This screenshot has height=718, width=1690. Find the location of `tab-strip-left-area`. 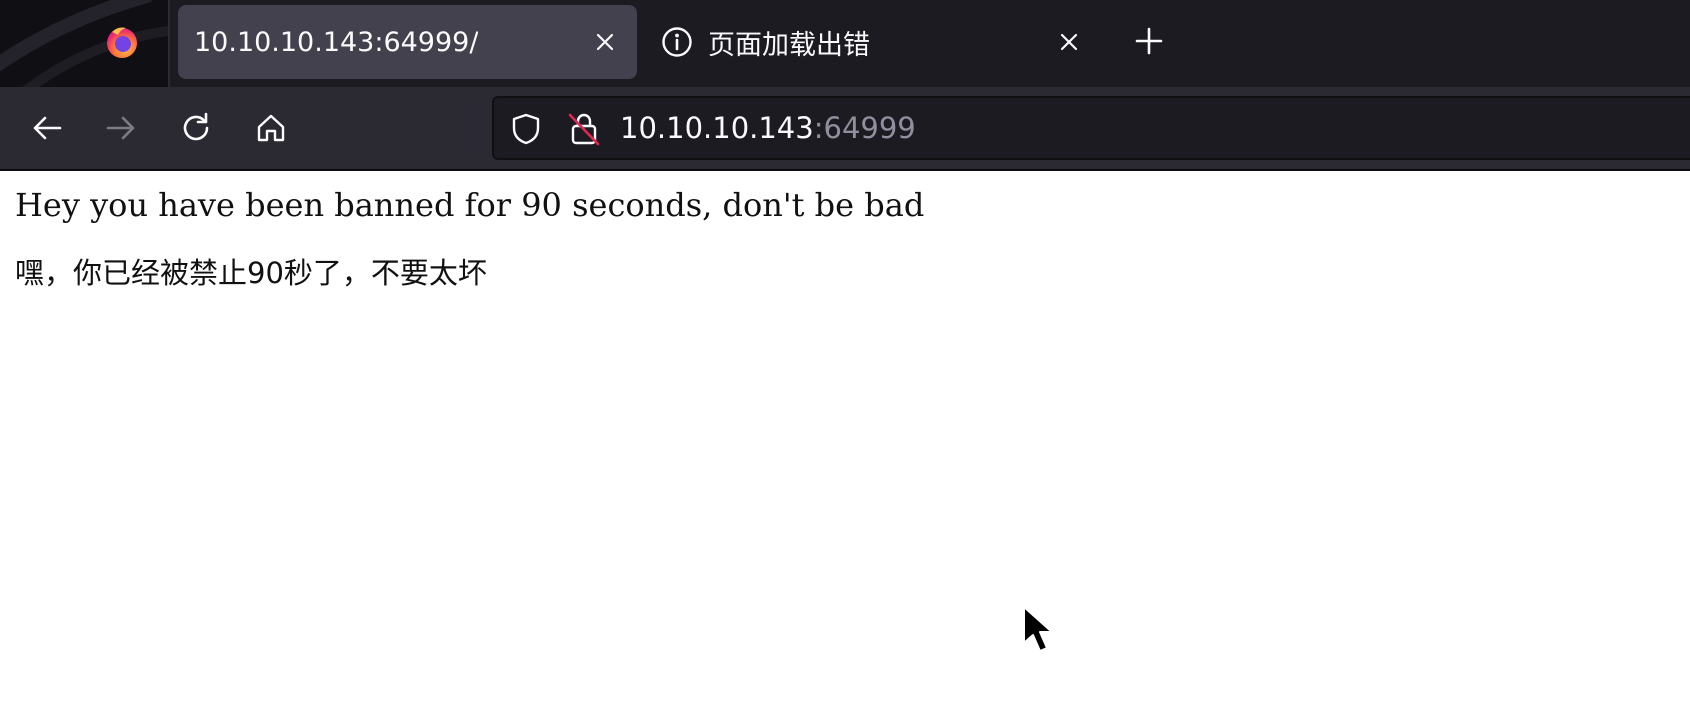

tab-strip-left-area is located at coordinates (84, 43).